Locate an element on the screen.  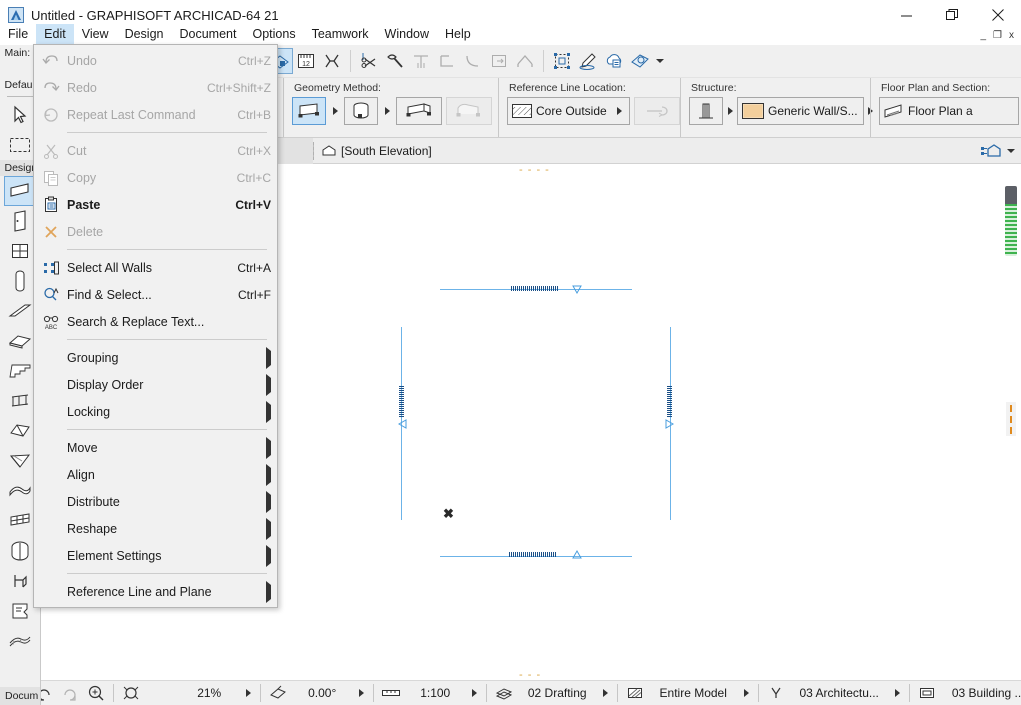
mdi-minimize-button: _ is located at coordinates (983, 36).